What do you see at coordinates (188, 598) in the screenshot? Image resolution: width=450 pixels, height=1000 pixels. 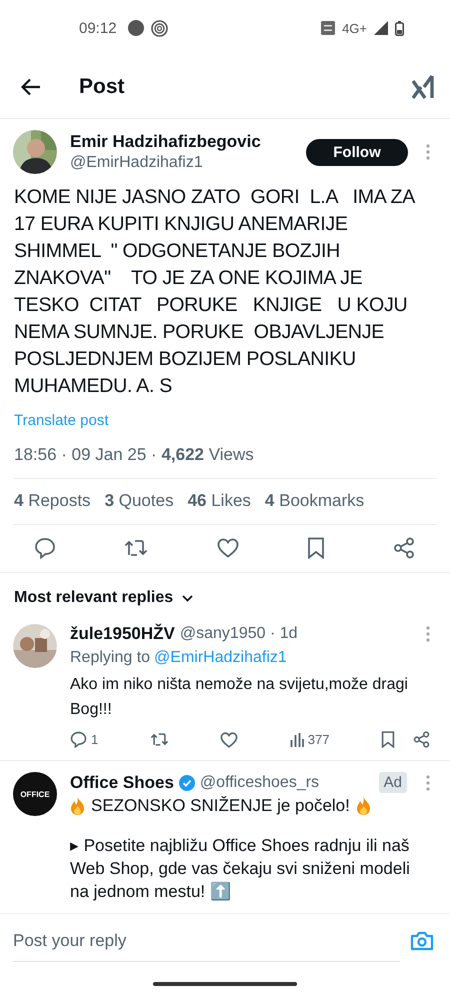 I see `chevron-down-icon` at bounding box center [188, 598].